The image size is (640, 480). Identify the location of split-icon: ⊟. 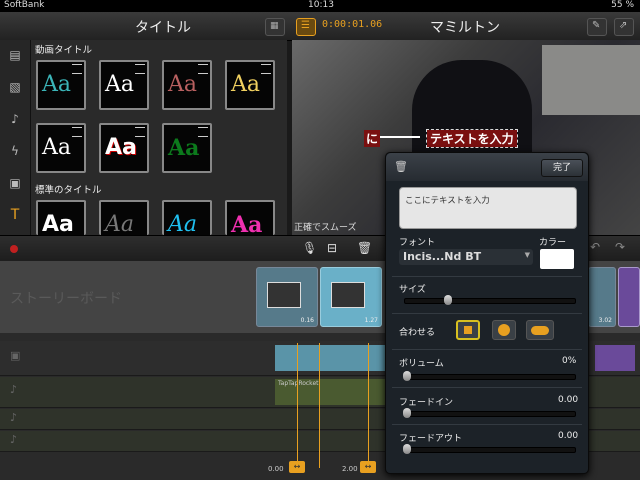
(332, 248).